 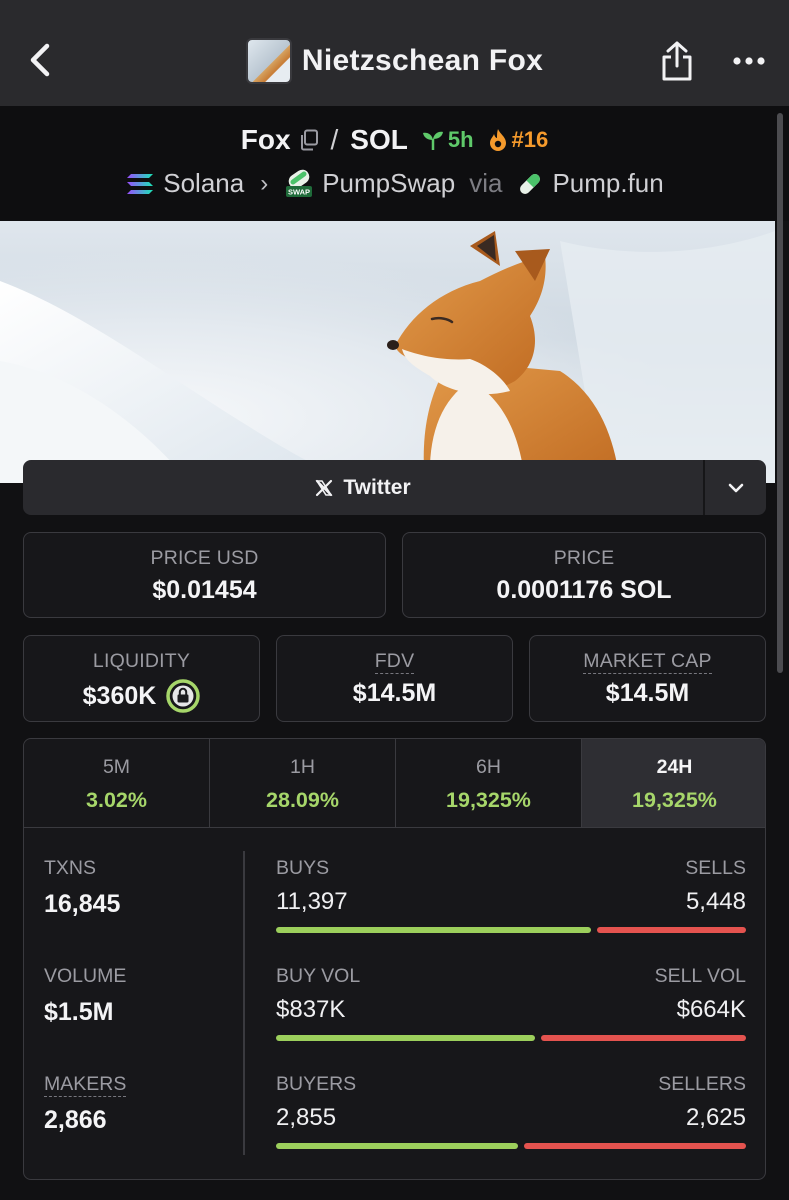 What do you see at coordinates (486, 183) in the screenshot?
I see `via-text: via` at bounding box center [486, 183].